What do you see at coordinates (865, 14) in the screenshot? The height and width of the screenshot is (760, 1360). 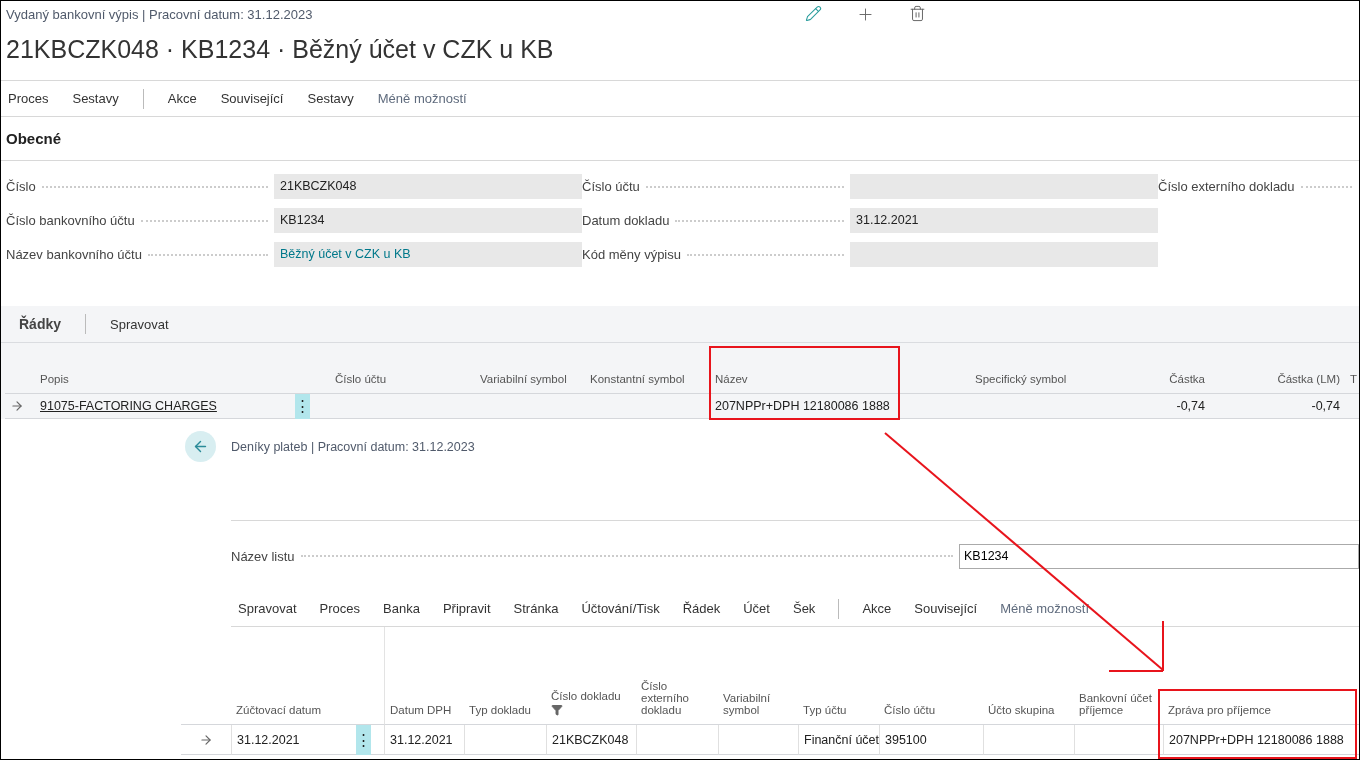 I see `plus-icon` at bounding box center [865, 14].